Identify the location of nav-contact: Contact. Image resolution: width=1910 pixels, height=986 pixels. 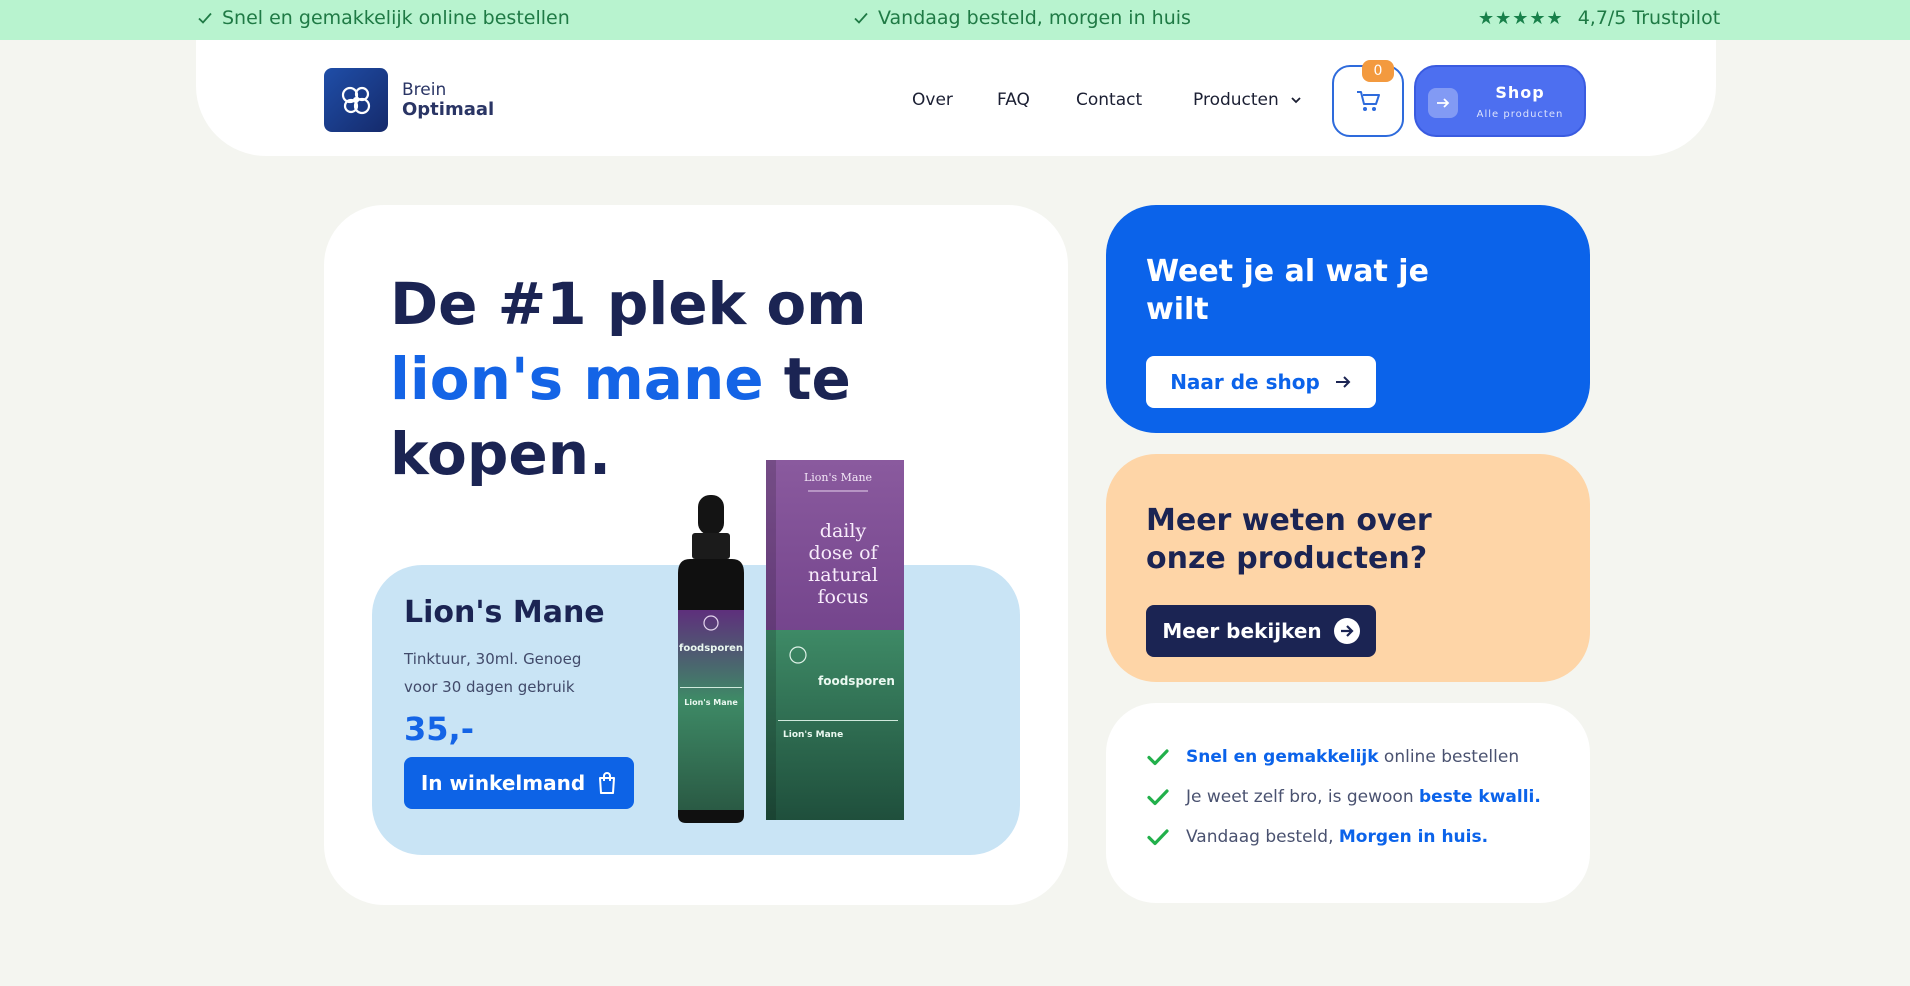
(1109, 100).